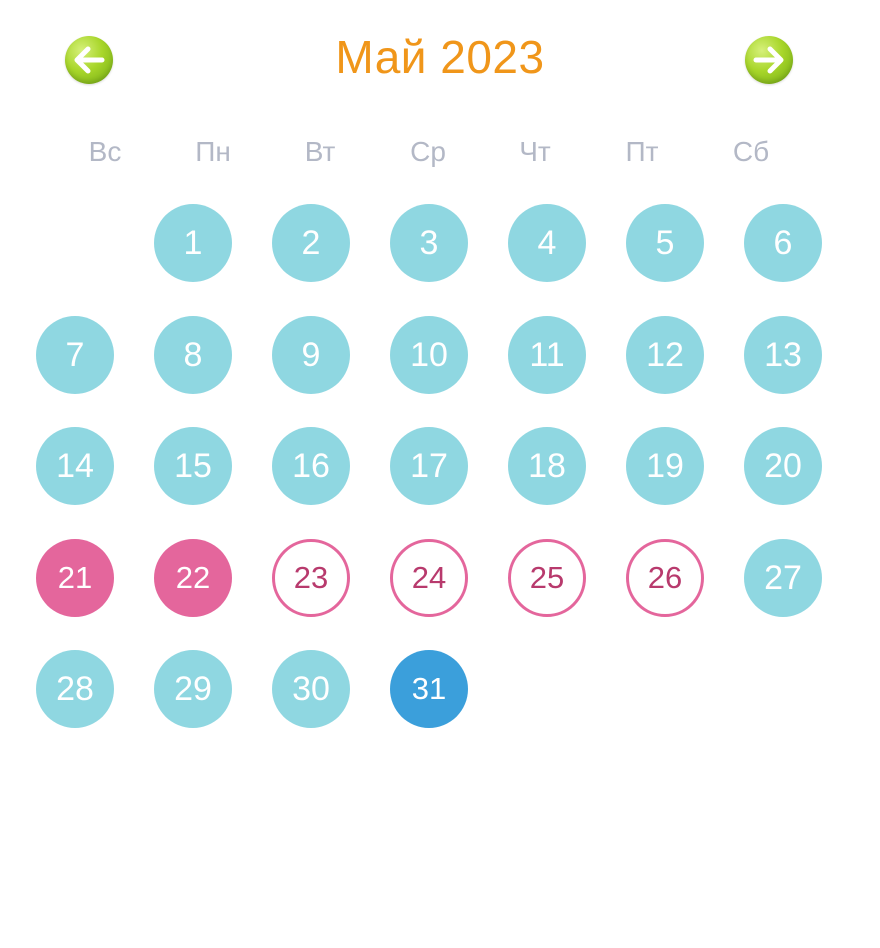 The height and width of the screenshot is (948, 880). Describe the element at coordinates (429, 578) in the screenshot. I see `day-cell: 24` at that location.